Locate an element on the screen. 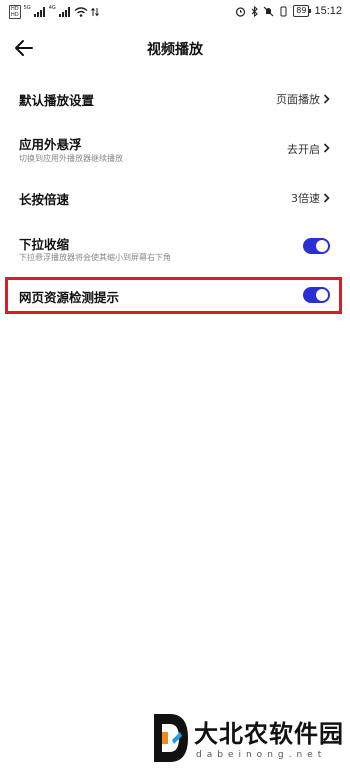  setting-title: 长按倍速 is located at coordinates (44, 199).